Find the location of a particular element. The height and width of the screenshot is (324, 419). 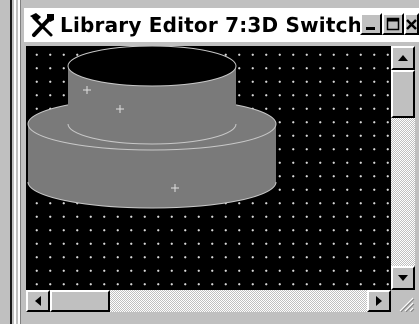

scroll-up-button is located at coordinates (403, 58).